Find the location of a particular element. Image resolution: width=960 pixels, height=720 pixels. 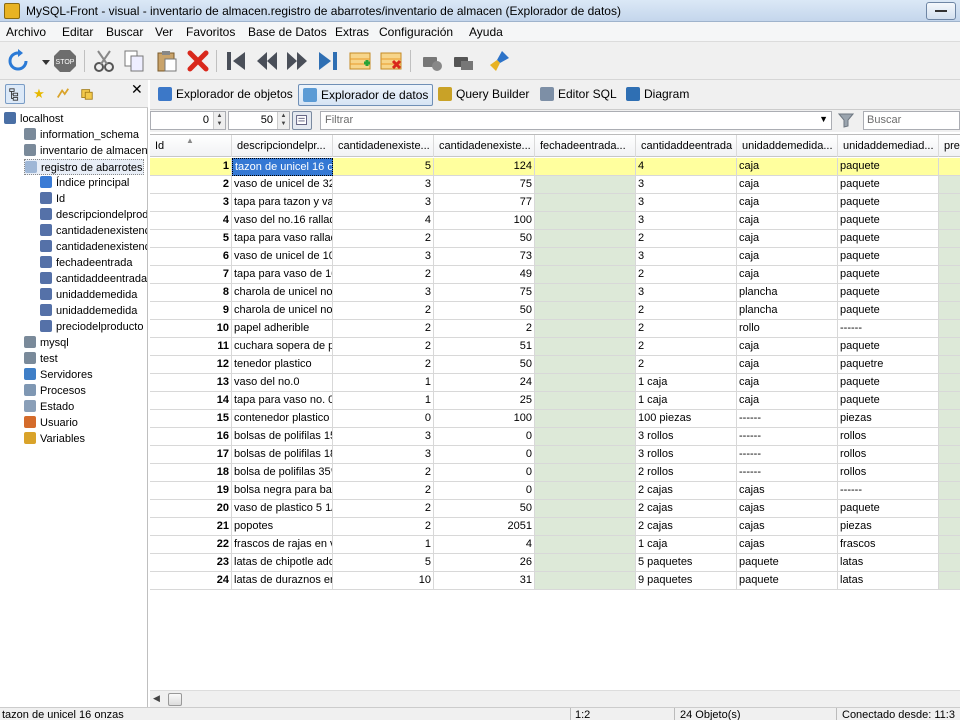

table-cell: tenedor plastico is located at coordinates (282, 365).